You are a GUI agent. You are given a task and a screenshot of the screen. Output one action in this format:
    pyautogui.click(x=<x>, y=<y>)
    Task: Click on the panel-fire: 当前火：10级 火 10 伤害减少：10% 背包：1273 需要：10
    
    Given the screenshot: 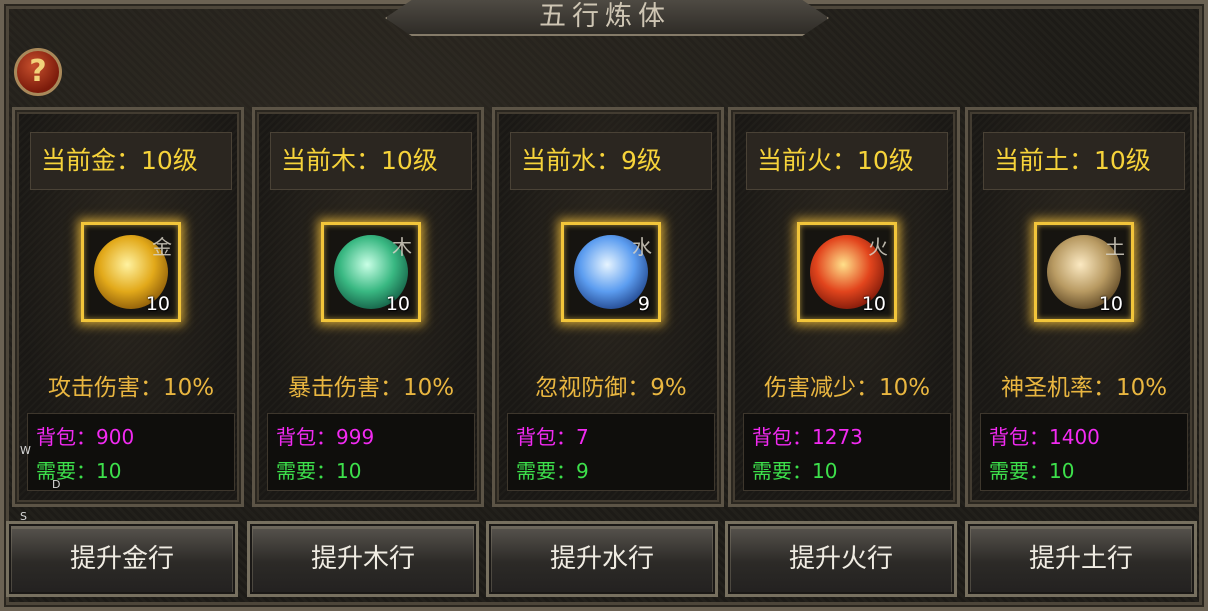 What is the action you would take?
    pyautogui.click(x=844, y=307)
    